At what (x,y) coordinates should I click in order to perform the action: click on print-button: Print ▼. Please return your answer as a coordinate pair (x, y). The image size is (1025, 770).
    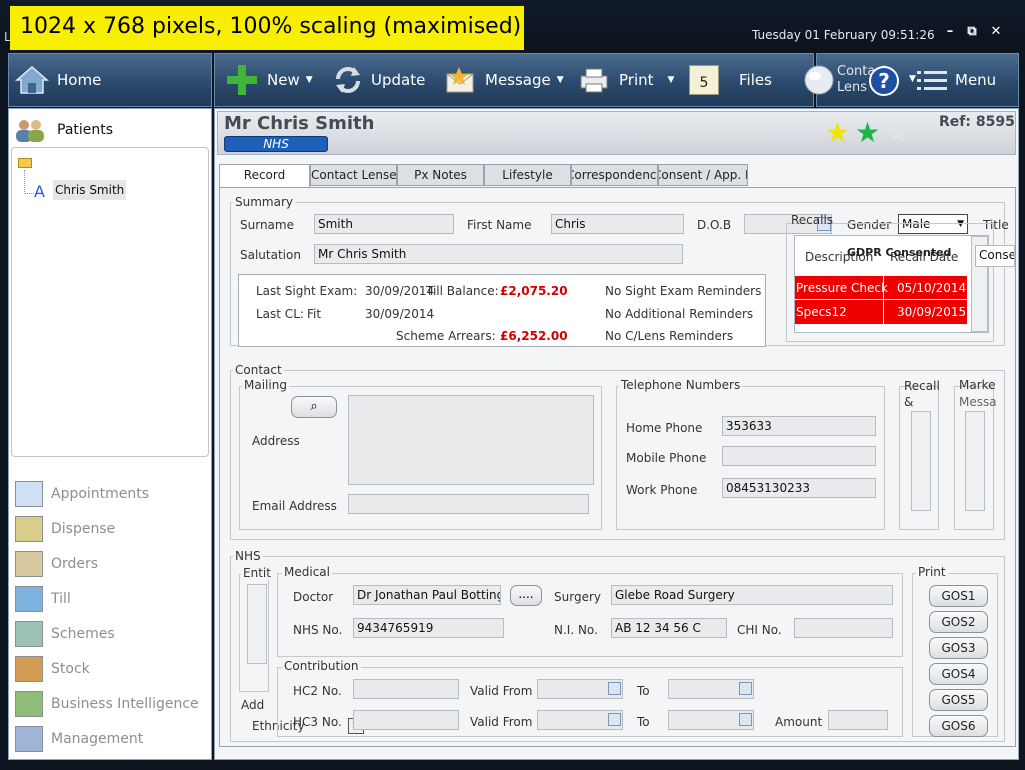
    Looking at the image, I should click on (625, 80).